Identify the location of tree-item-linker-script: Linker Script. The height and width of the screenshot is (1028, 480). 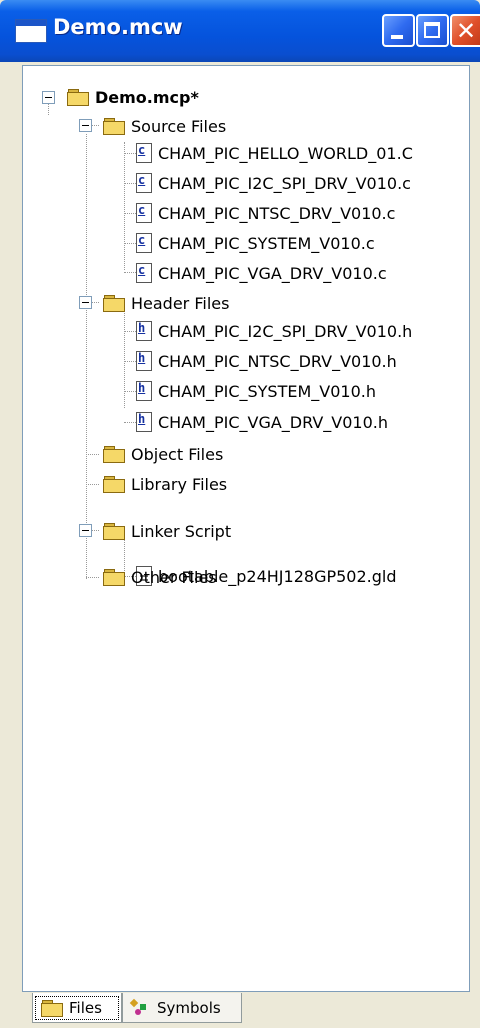
(167, 531).